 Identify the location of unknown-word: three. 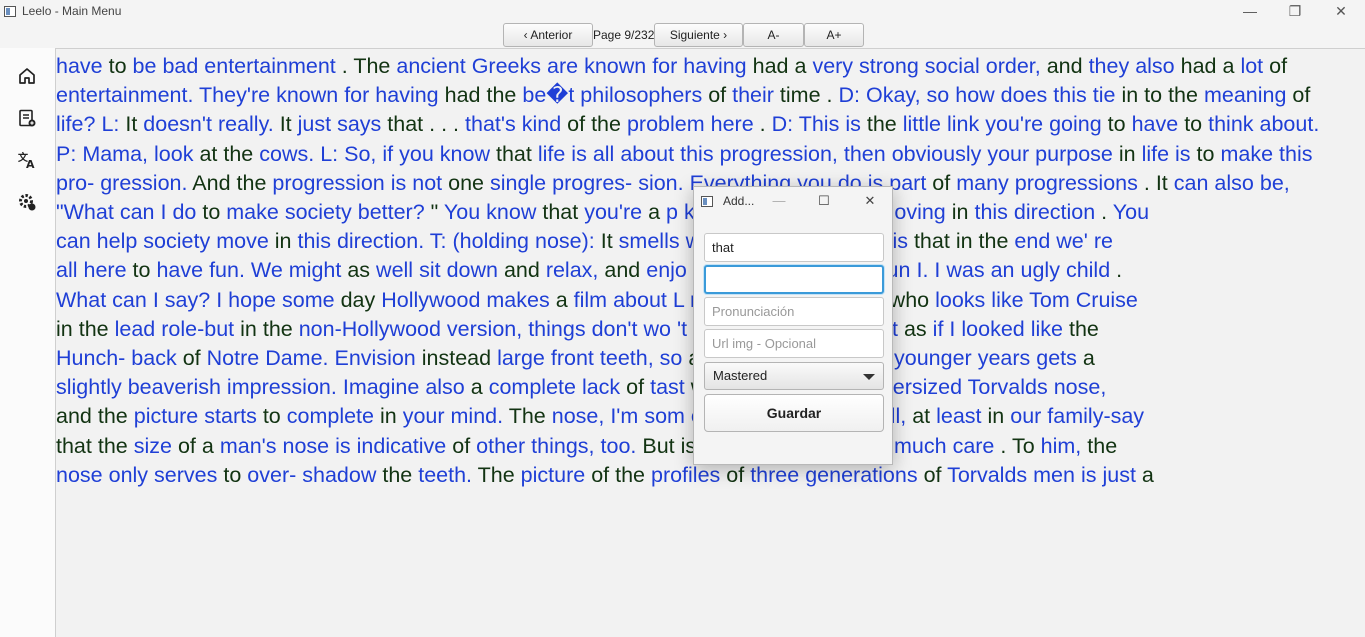
(774, 475).